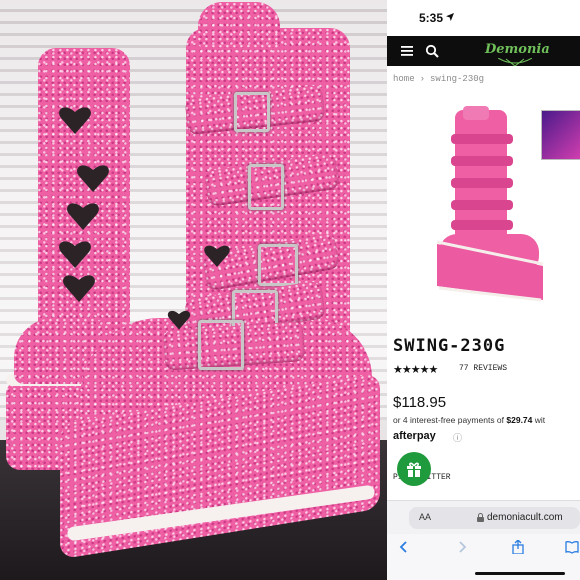 The width and height of the screenshot is (580, 580). Describe the element at coordinates (450, 17) in the screenshot. I see `location-arrow-icon` at that location.